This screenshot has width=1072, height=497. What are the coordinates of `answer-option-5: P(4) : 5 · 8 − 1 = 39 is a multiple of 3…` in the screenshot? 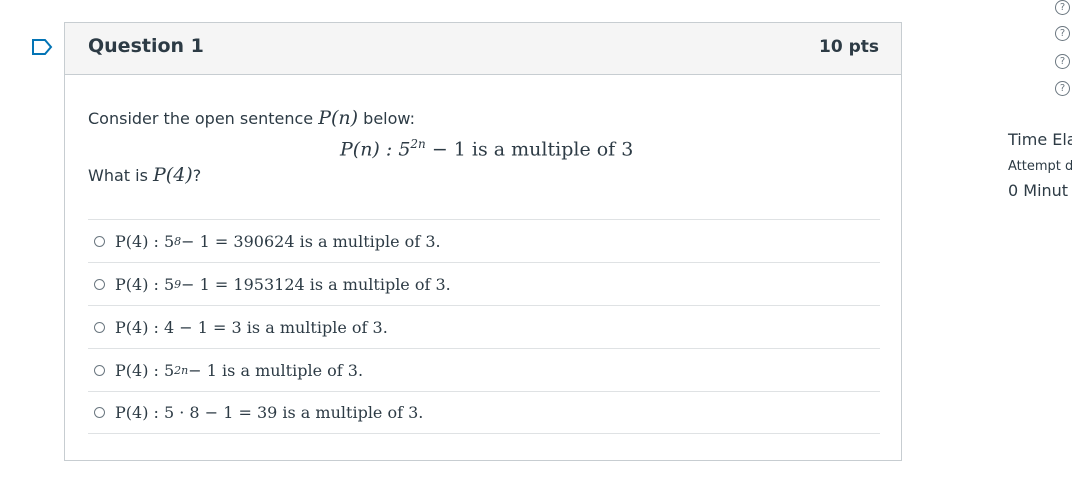 It's located at (484, 412).